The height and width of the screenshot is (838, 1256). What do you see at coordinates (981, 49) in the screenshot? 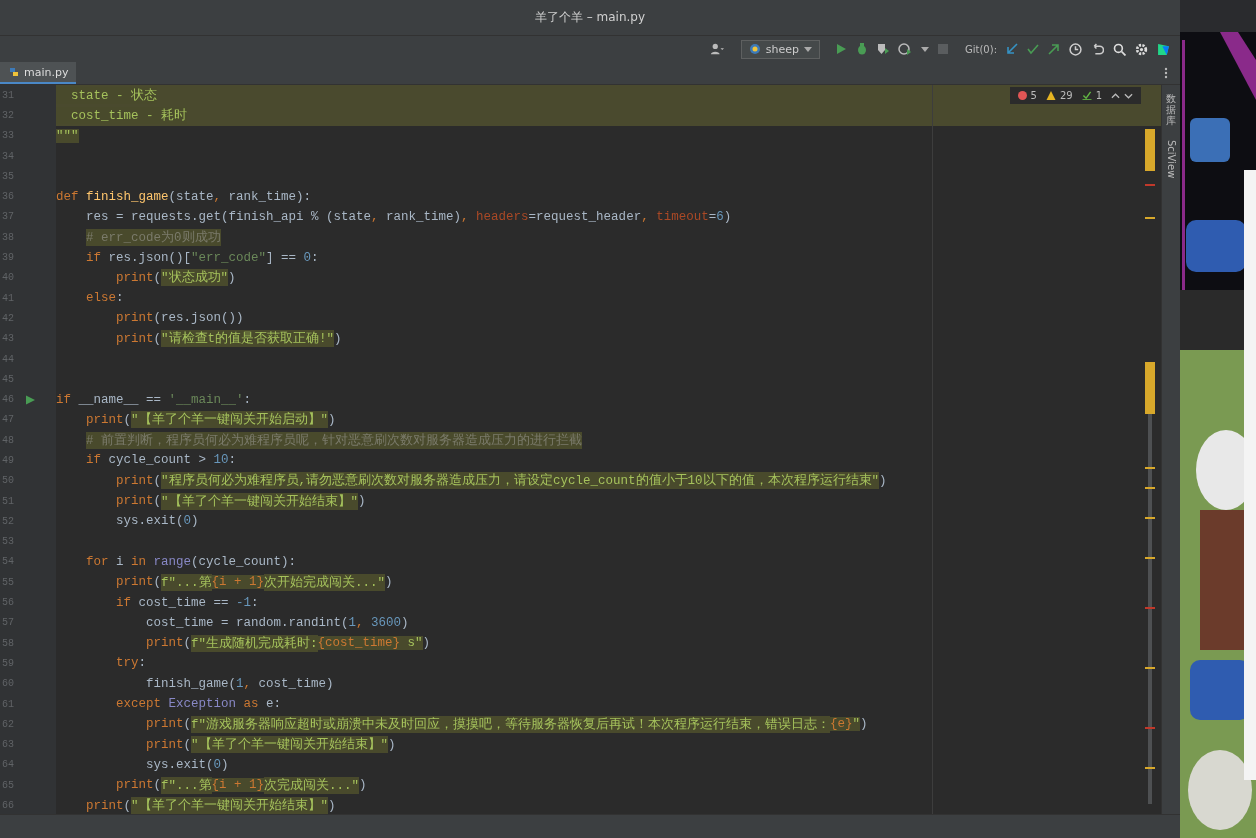
I see `git-label: Git(0):` at bounding box center [981, 49].